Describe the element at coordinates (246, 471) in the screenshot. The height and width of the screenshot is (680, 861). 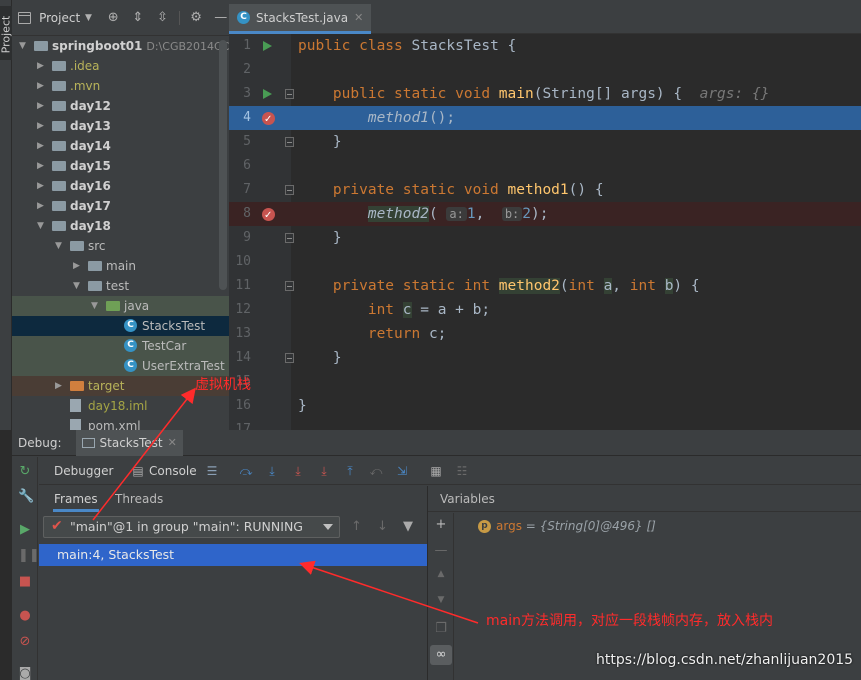
I see `show-execution-point-icon: ⤼` at that location.